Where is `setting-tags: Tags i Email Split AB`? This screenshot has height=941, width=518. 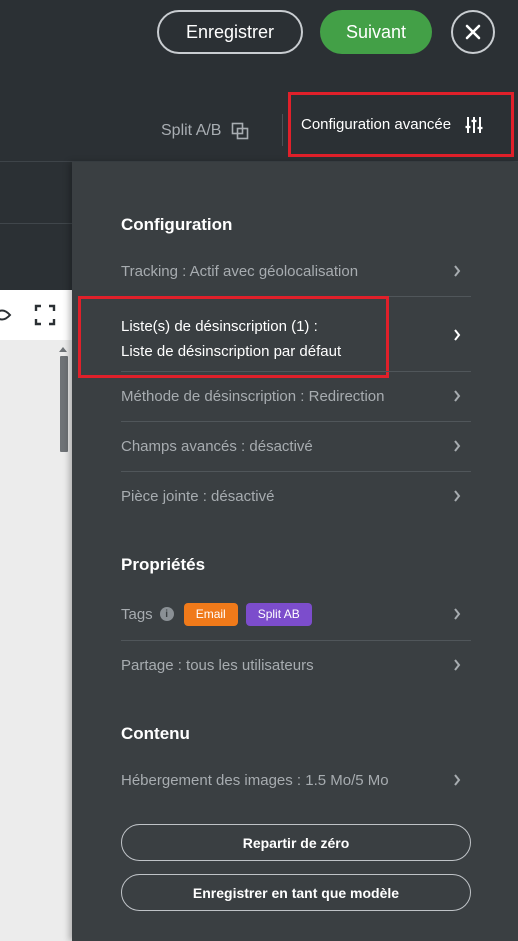 setting-tags: Tags i Email Split AB is located at coordinates (296, 614).